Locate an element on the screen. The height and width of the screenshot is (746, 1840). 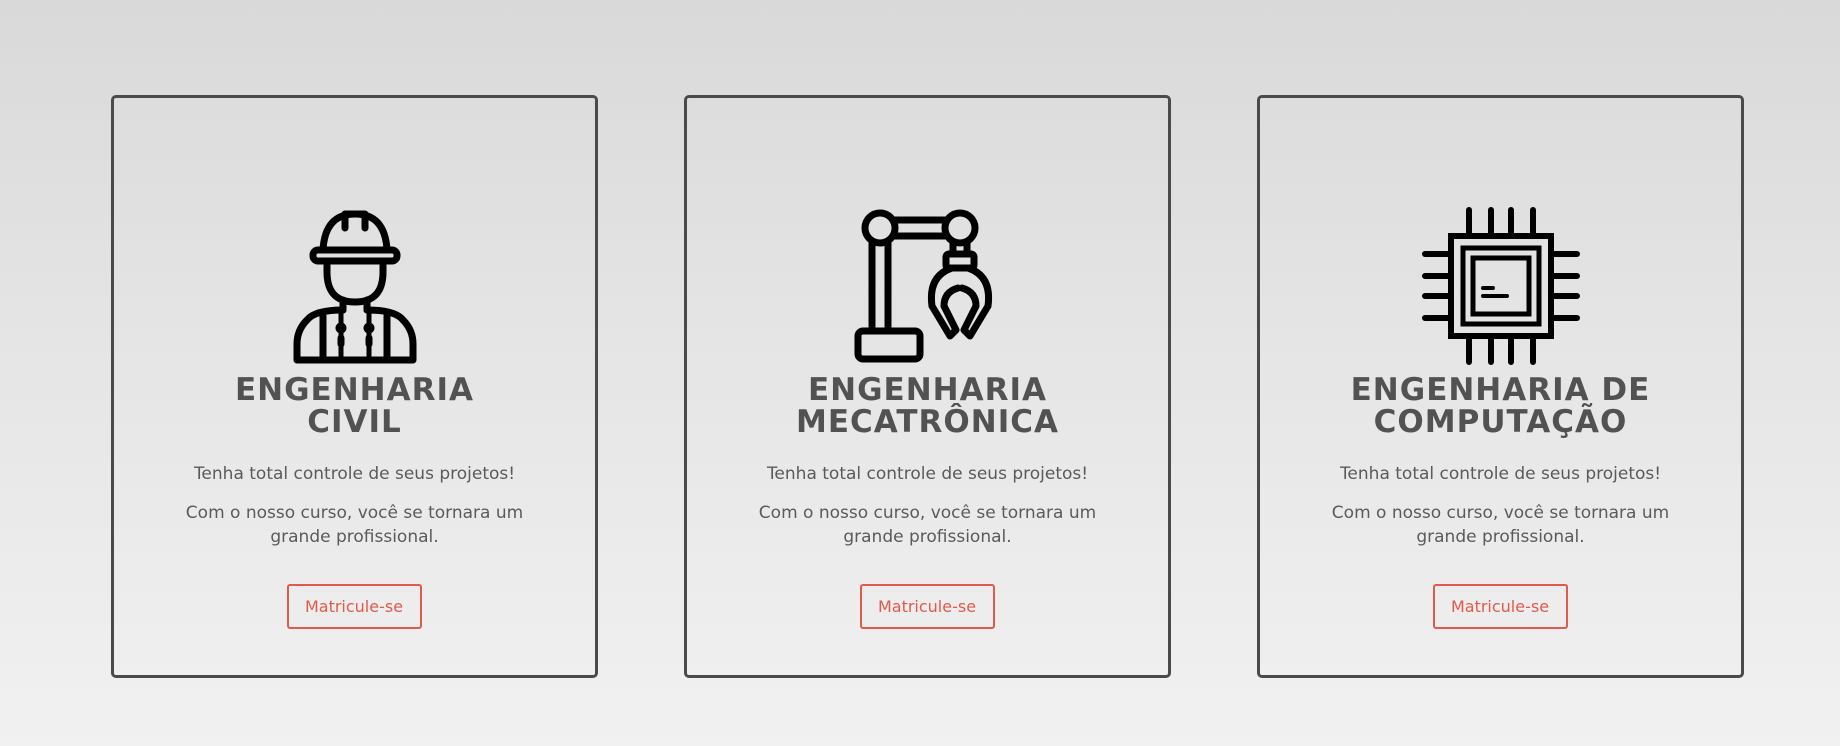
enroll-button-mechatronics: Matricule-se is located at coordinates (927, 606).